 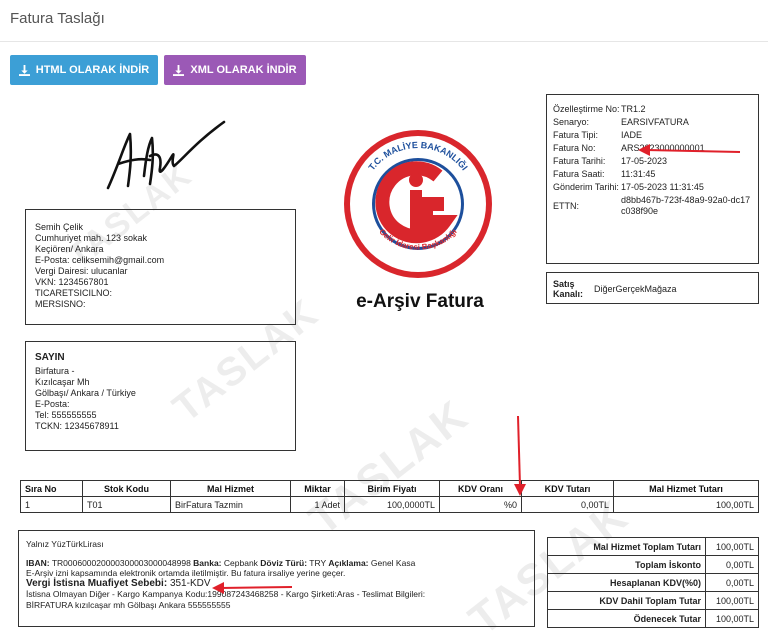 I want to click on buyer-address: Kızılcaşar Mh, so click(x=62, y=382).